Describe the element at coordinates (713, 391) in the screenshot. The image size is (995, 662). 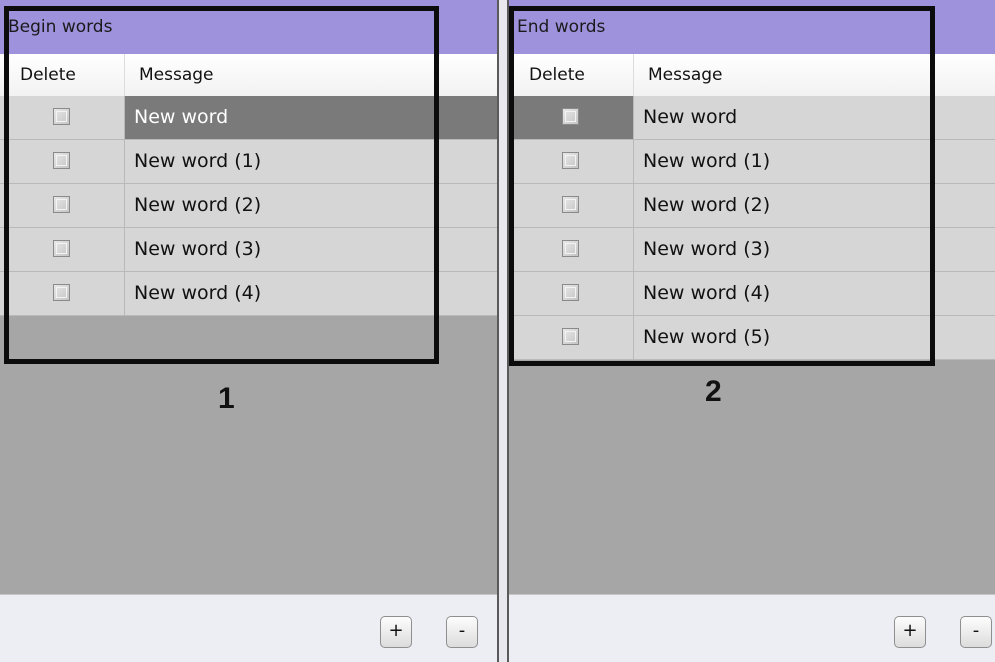
I see `annotation-number: 2` at that location.